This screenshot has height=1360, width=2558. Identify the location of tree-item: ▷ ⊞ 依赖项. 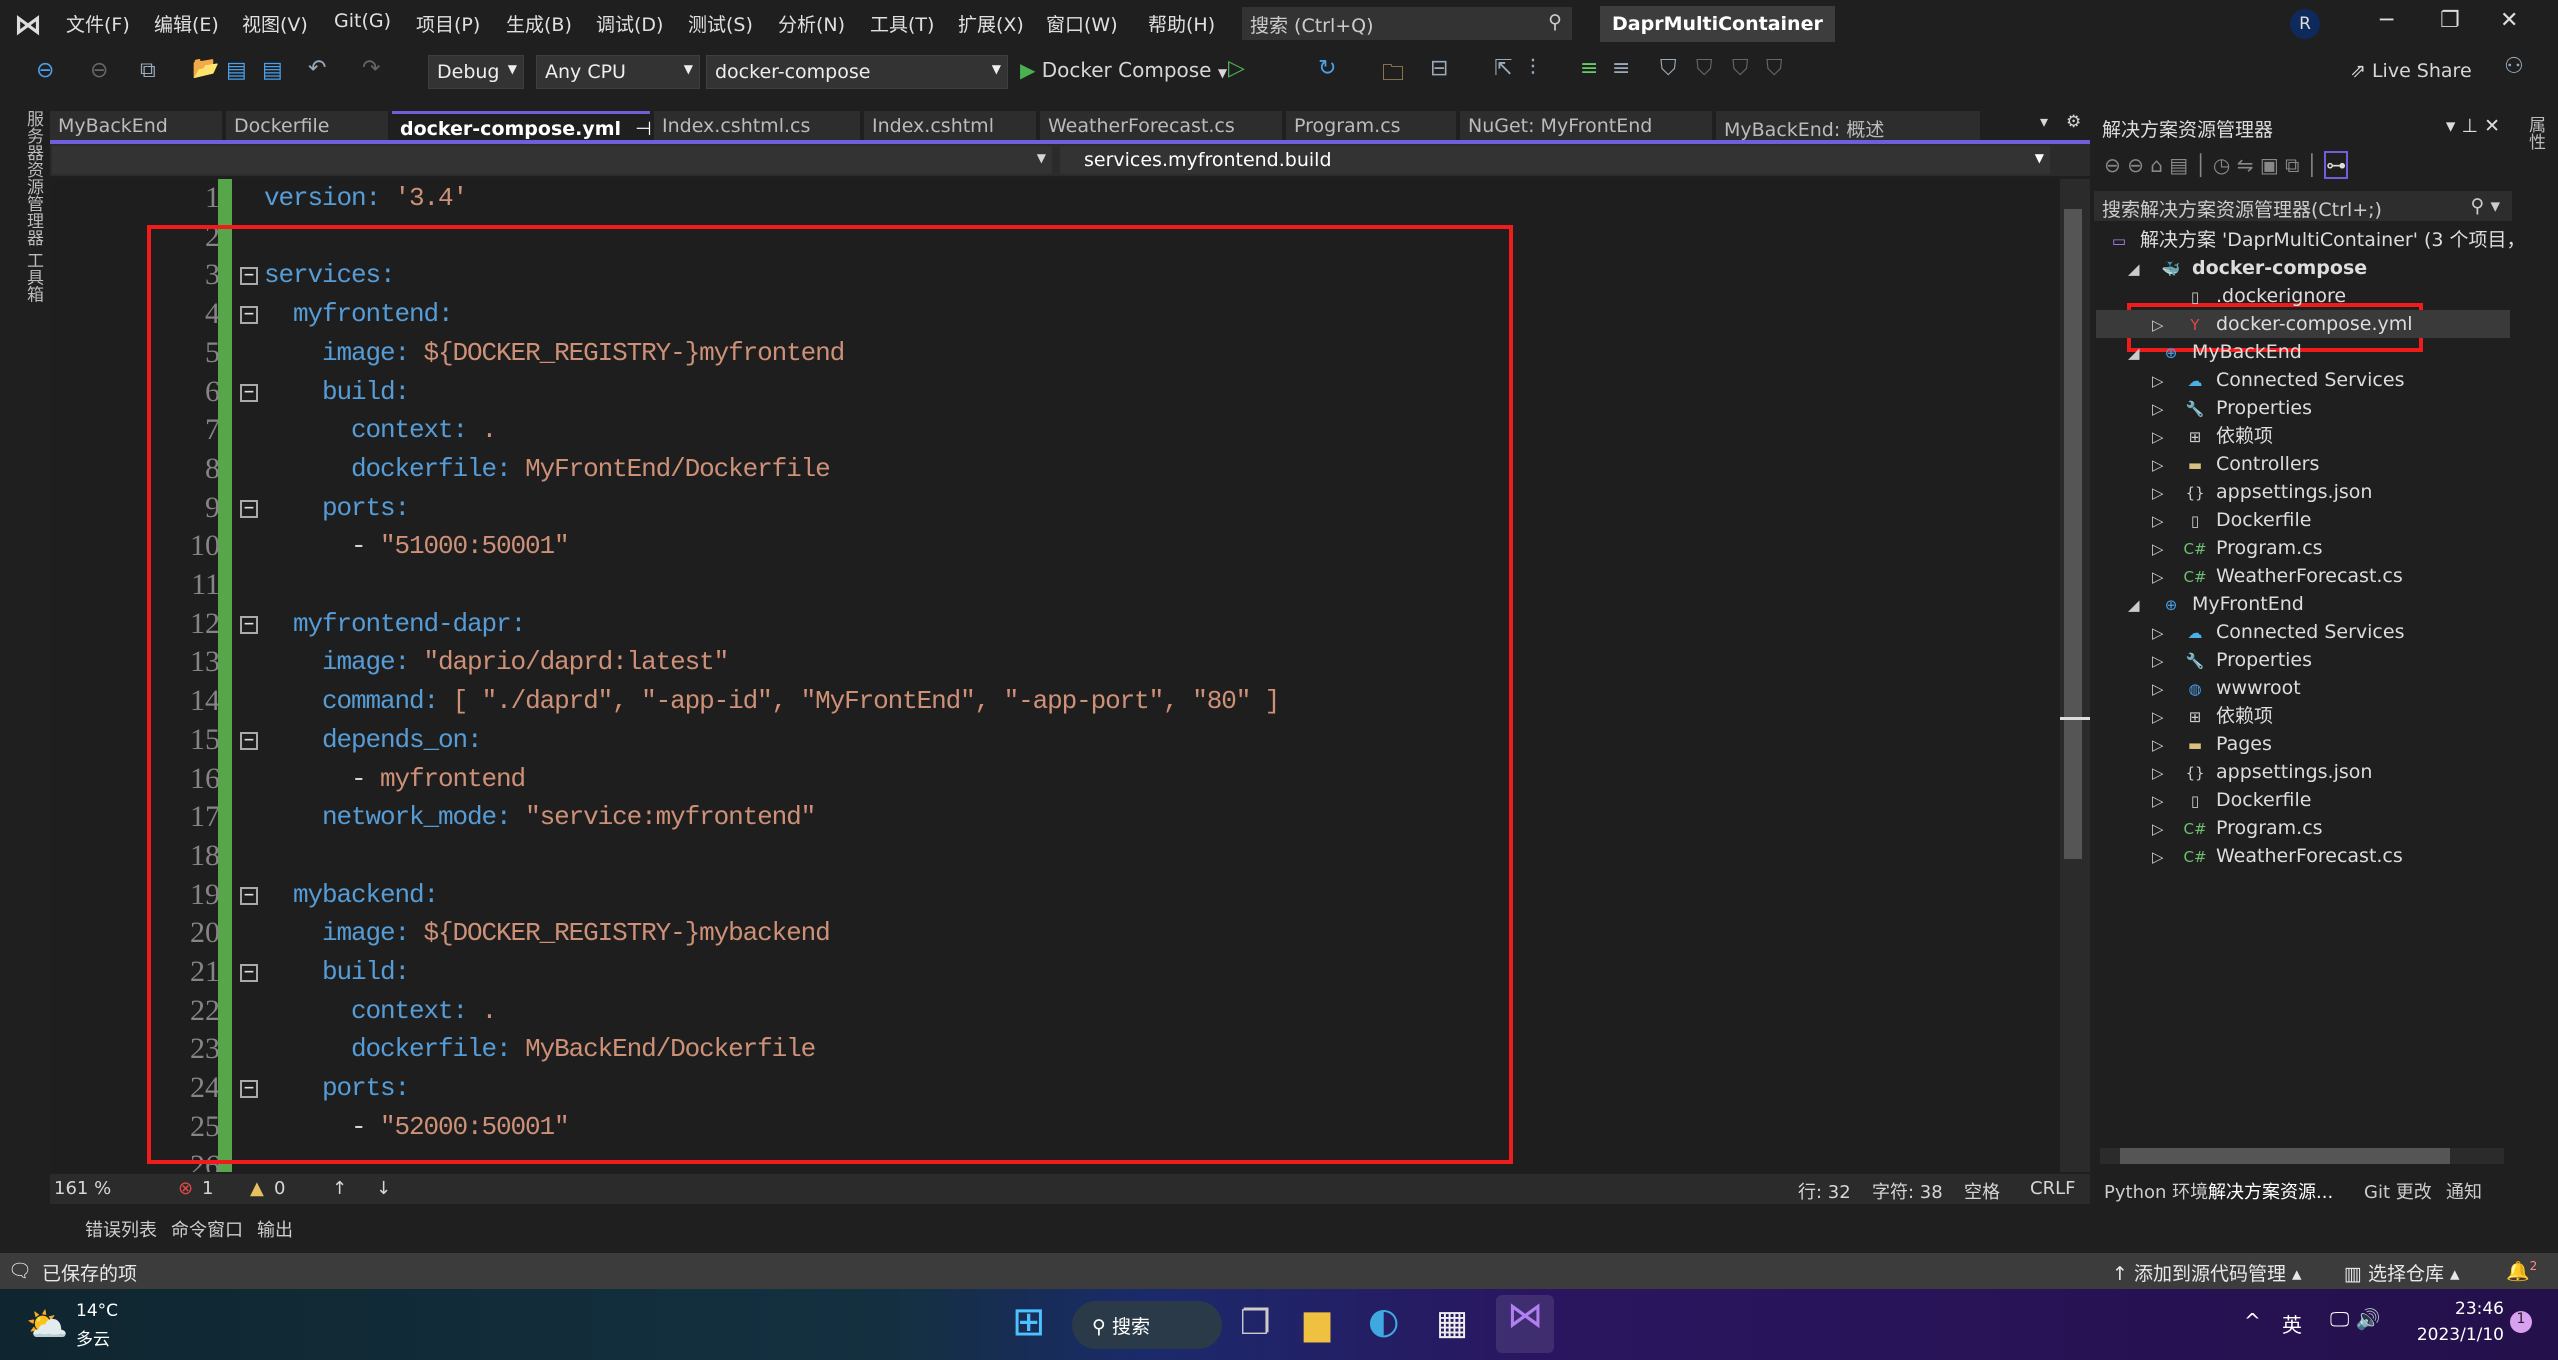
(2303, 716).